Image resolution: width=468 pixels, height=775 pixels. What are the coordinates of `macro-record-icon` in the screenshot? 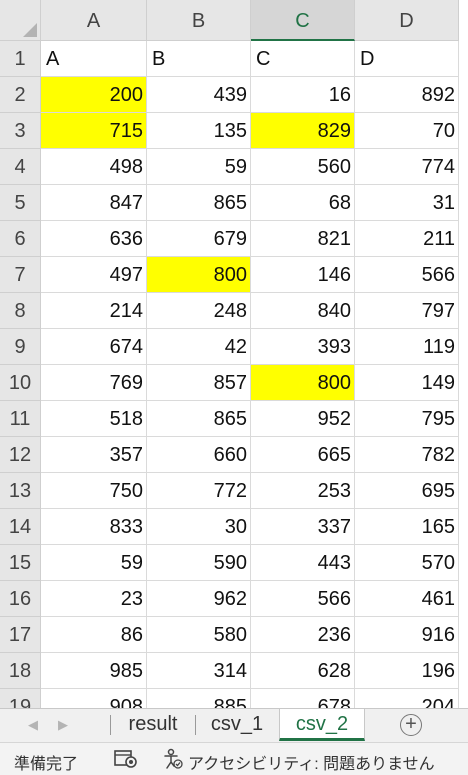 It's located at (126, 759).